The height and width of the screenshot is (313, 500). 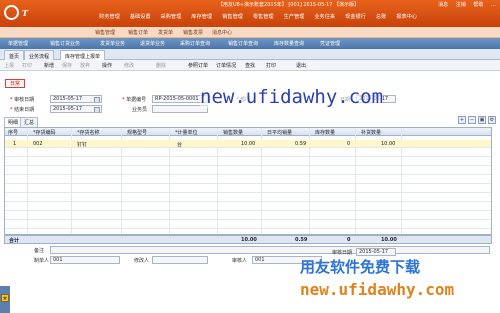 What do you see at coordinates (88, 133) in the screenshot?
I see `col-header: *存货名称` at bounding box center [88, 133].